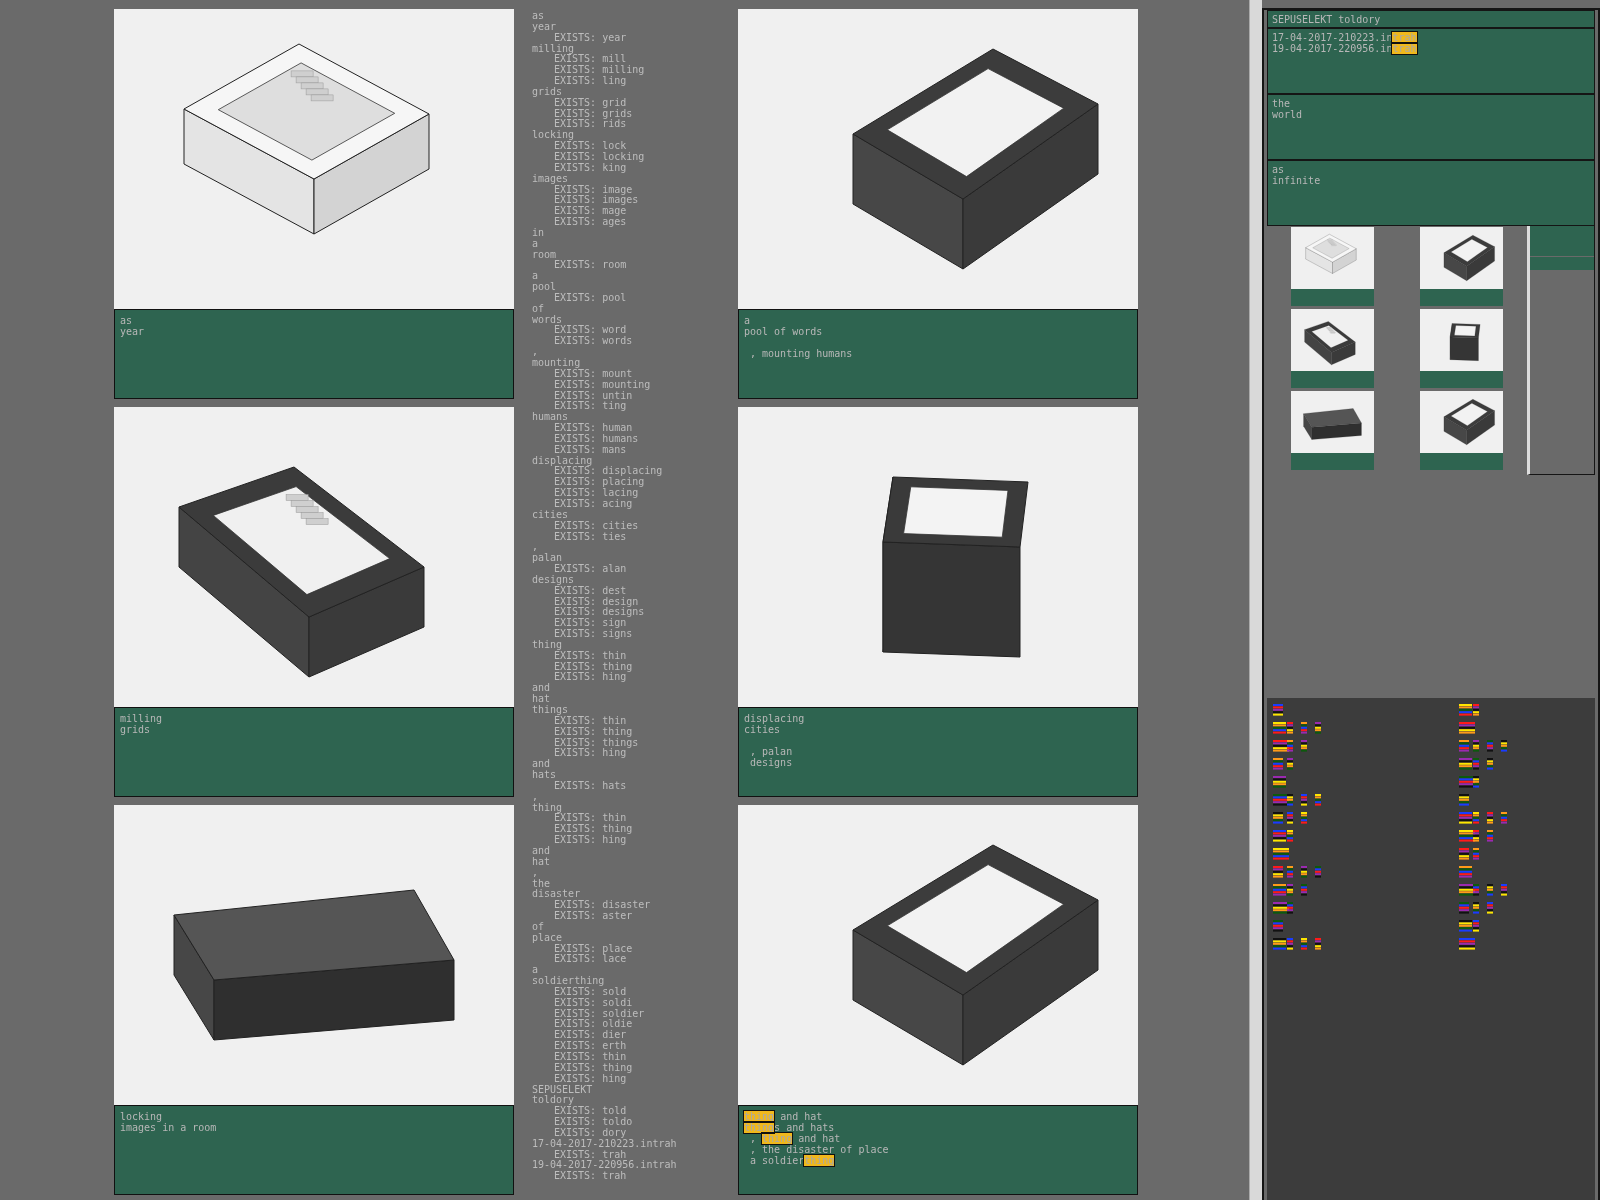 Image resolution: width=1600 pixels, height=1200 pixels. Describe the element at coordinates (1297, 180) in the screenshot. I see `note-line: infinite` at that location.